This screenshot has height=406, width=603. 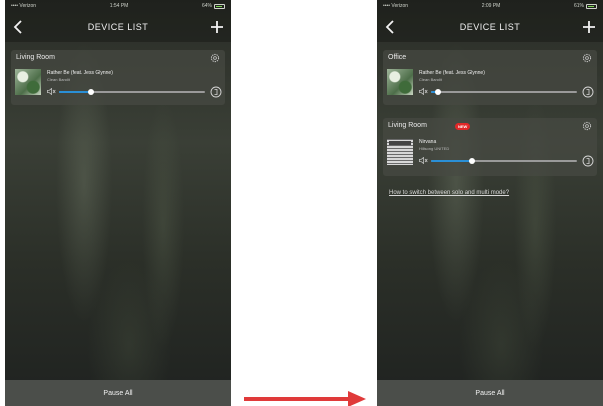 I want to click on track-title: Nirvana, so click(x=428, y=142).